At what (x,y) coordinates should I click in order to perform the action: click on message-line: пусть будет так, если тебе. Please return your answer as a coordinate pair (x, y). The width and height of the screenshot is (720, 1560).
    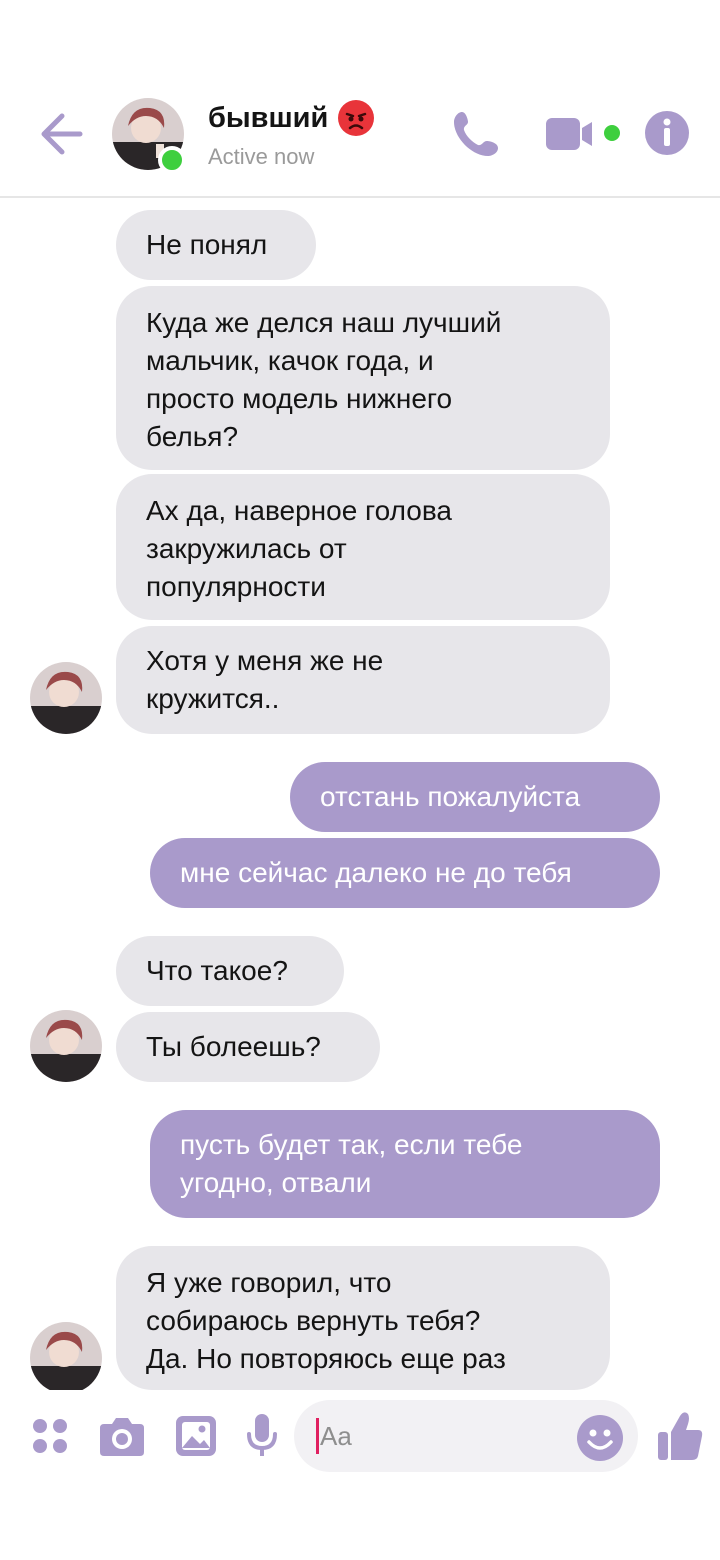
    Looking at the image, I should click on (351, 1144).